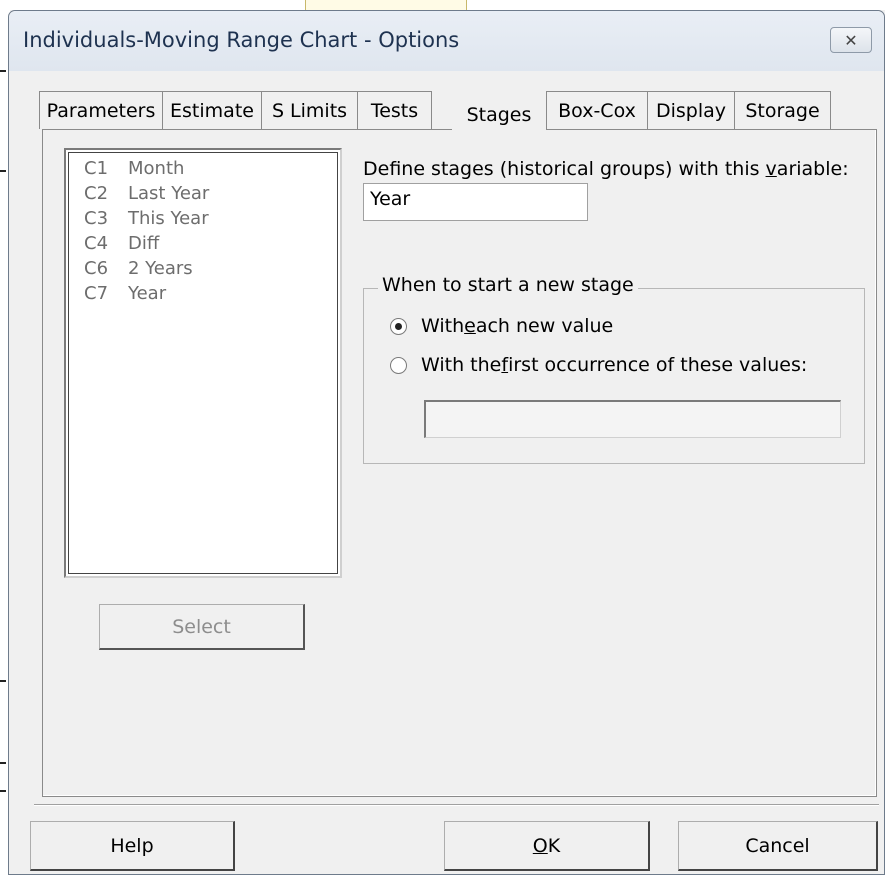  I want to click on tab-label: S Limits, so click(309, 110).